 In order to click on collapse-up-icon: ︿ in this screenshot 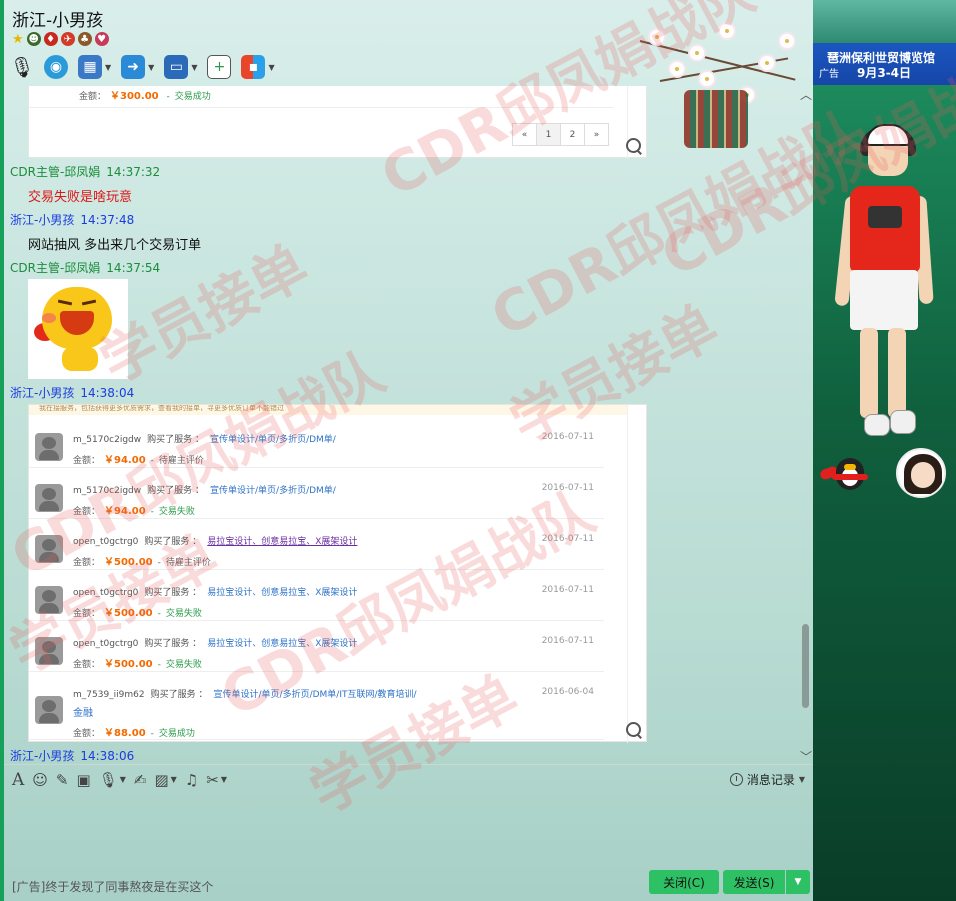, I will do `click(806, 94)`.